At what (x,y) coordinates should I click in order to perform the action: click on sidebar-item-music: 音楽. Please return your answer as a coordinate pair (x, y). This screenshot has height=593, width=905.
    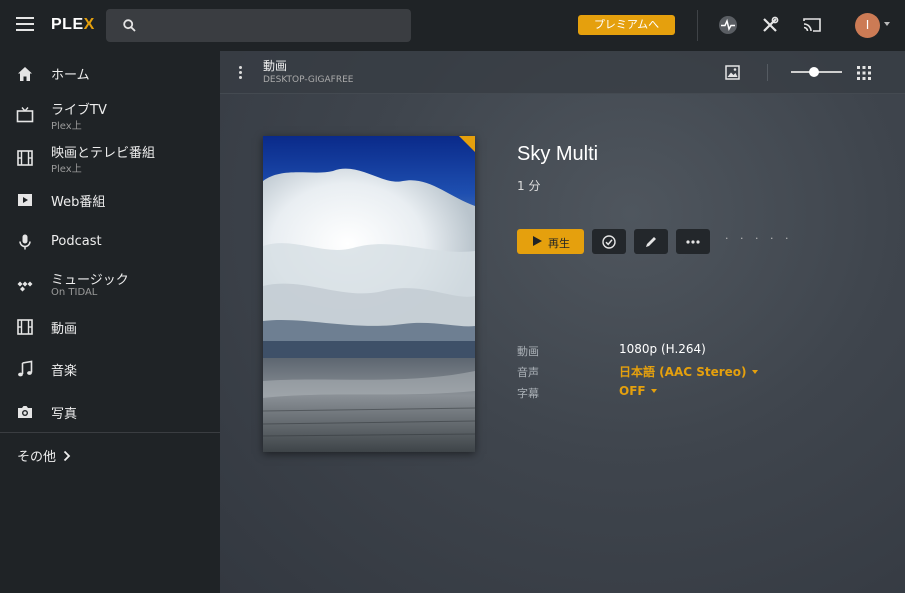
    Looking at the image, I should click on (110, 368).